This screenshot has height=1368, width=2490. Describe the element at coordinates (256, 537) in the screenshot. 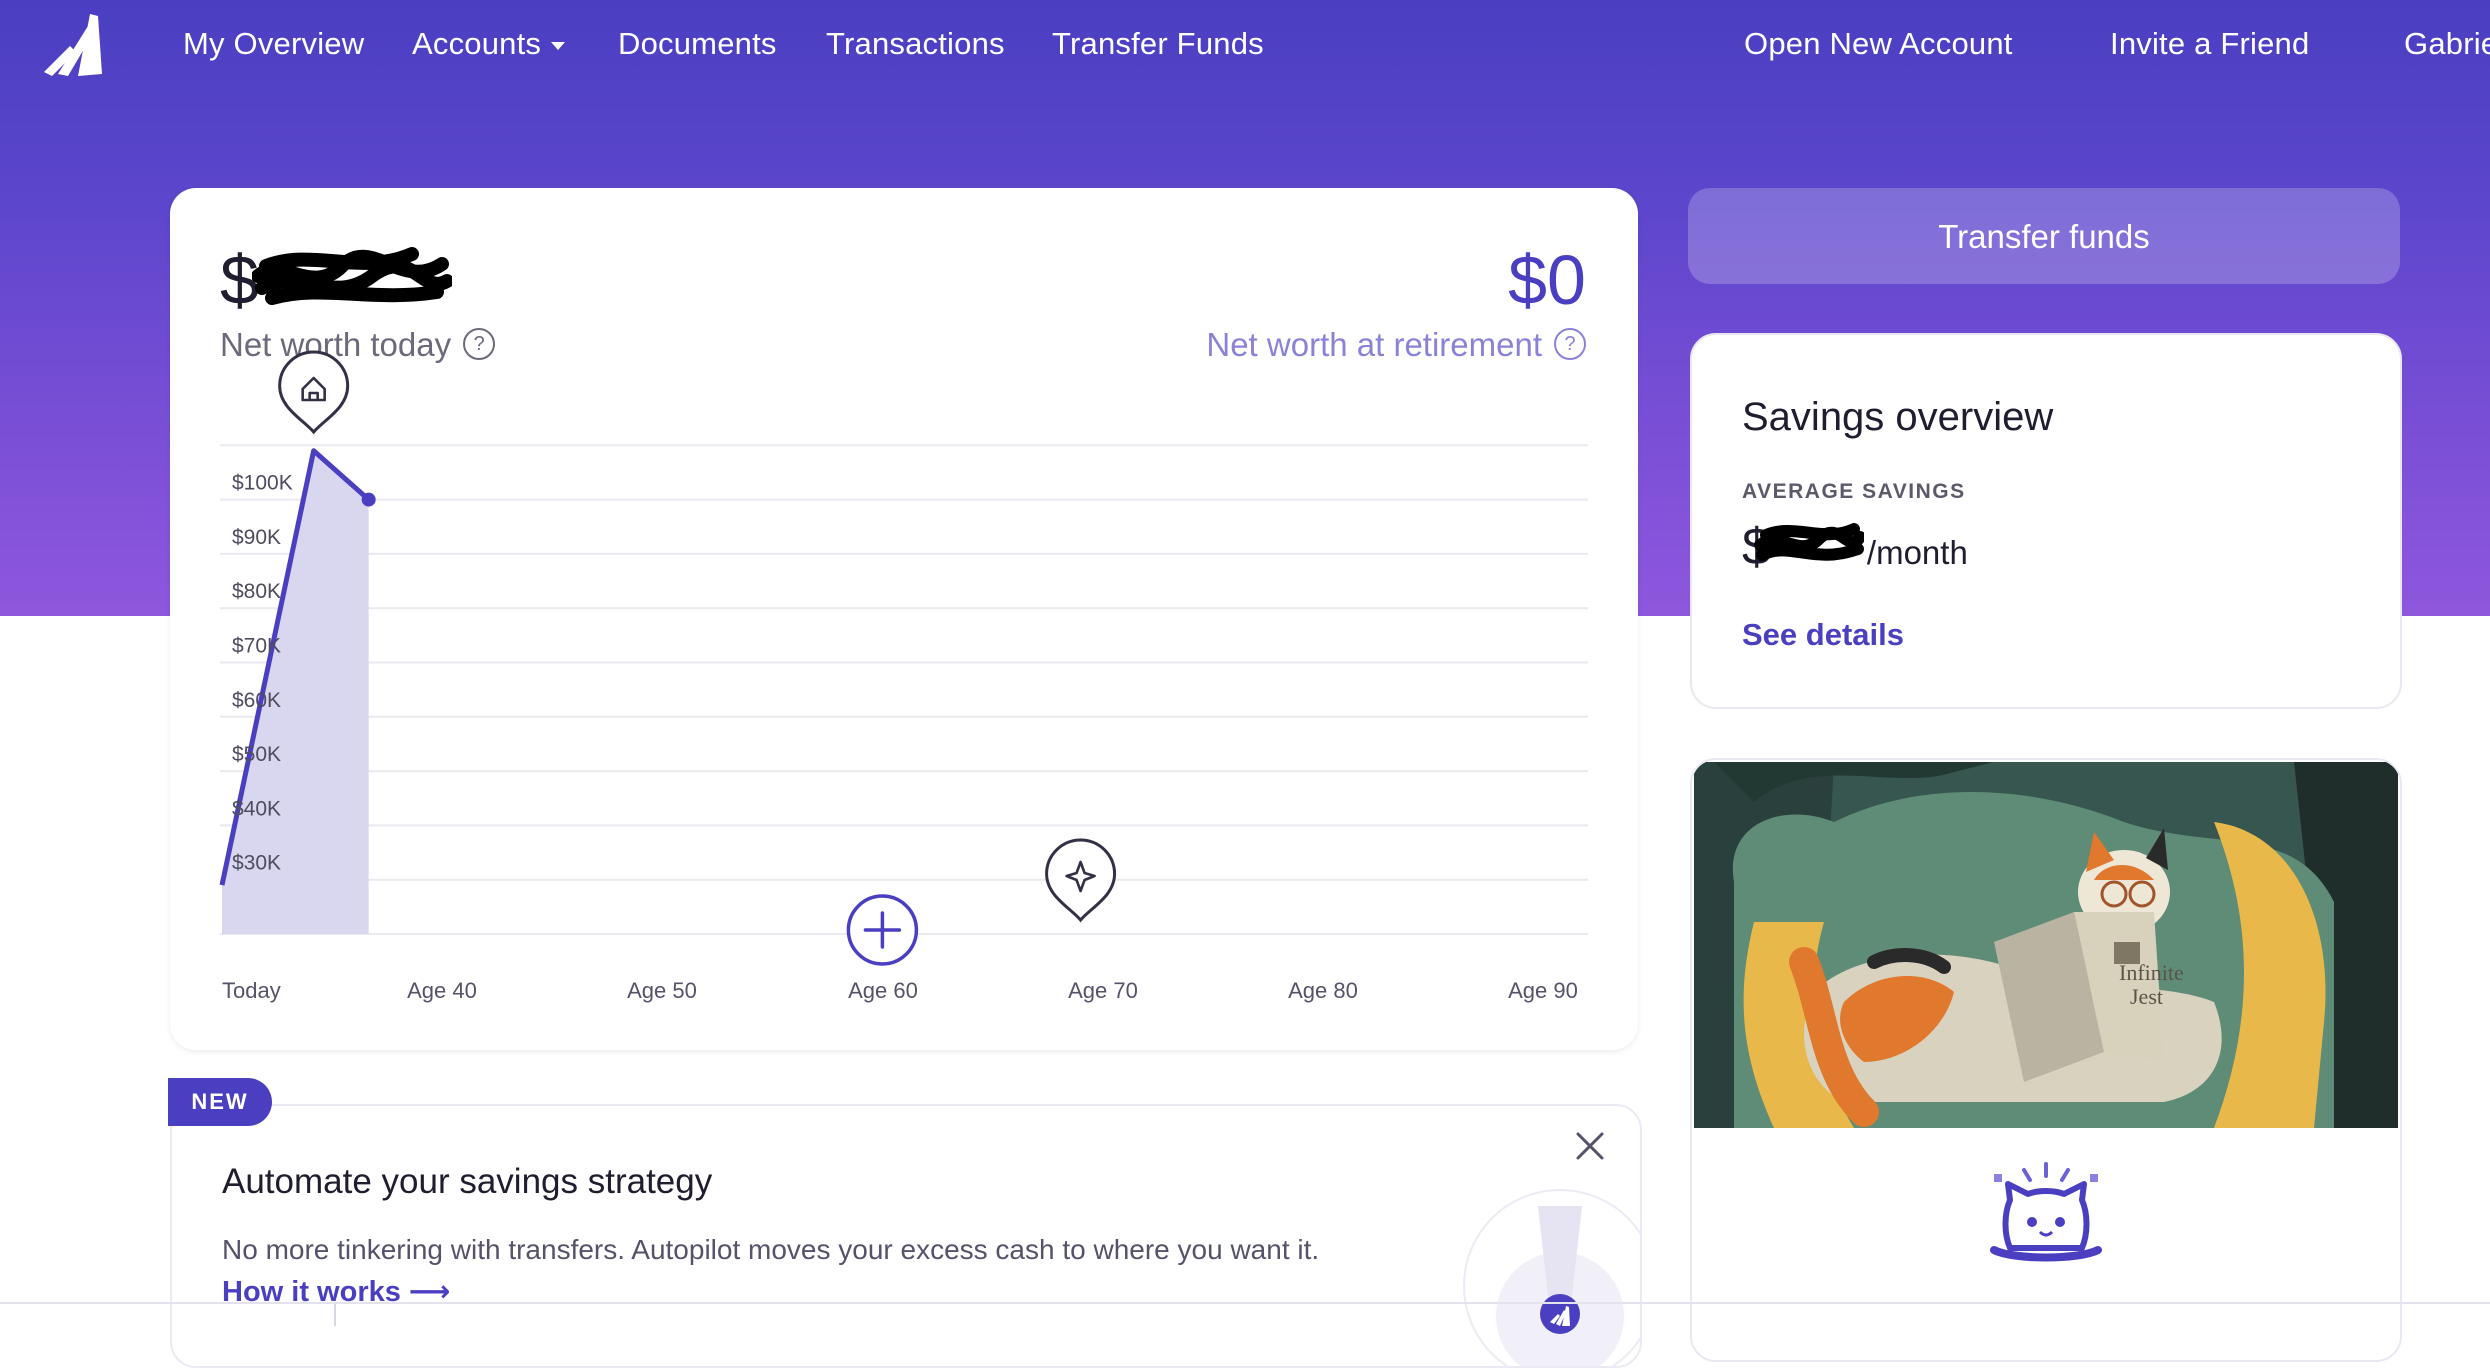

I see `chart-y-tick-label: $90K` at that location.